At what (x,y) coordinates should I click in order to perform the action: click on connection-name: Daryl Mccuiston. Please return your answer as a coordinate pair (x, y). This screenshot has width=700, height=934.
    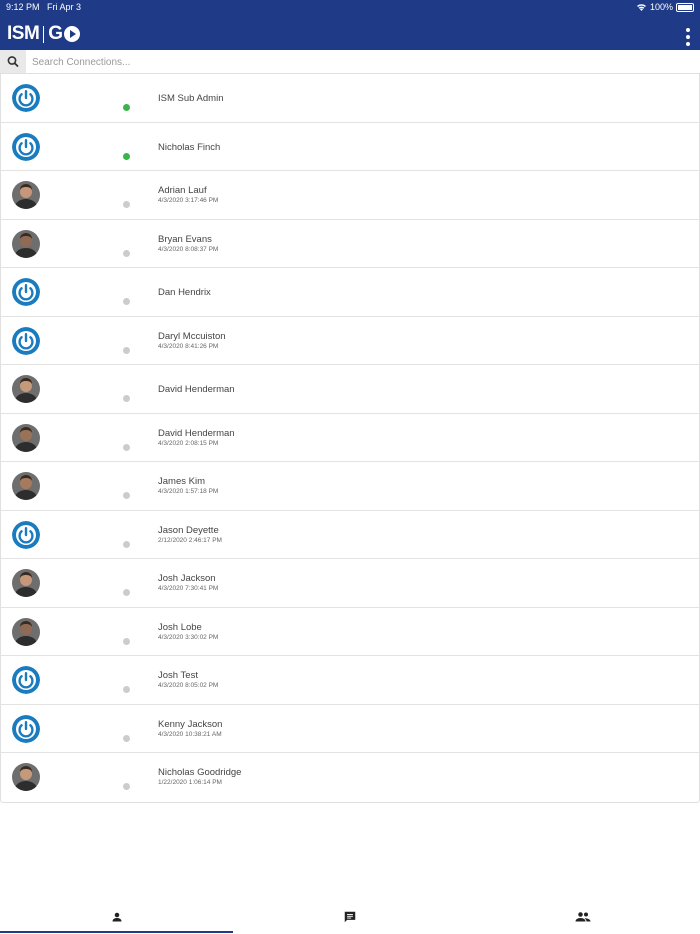
    Looking at the image, I should click on (192, 336).